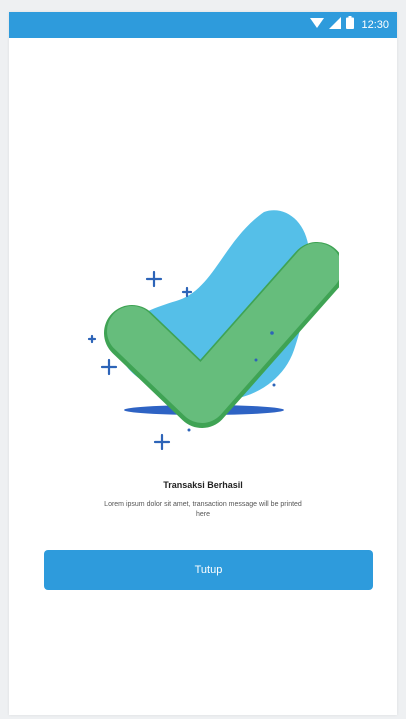  I want to click on battery-icon, so click(350, 25).